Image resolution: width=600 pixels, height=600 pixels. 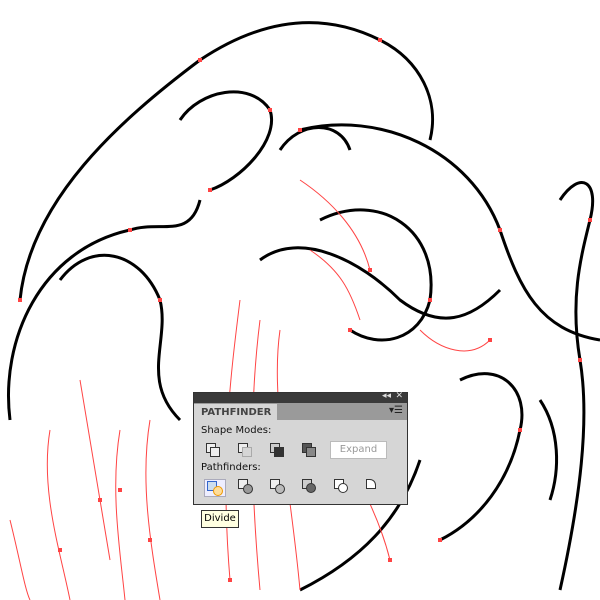 I want to click on minus-front-icon, so click(x=245, y=450).